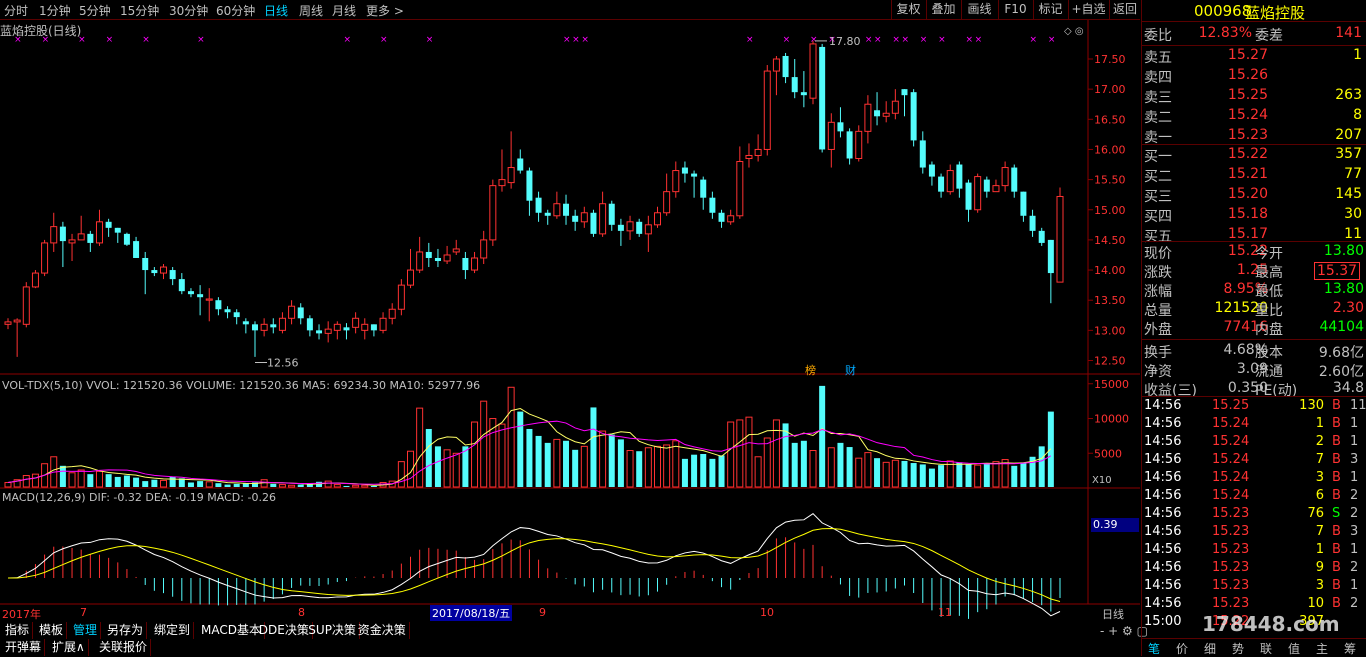  Describe the element at coordinates (1275, 13) in the screenshot. I see `stock-name: 蓝焰控股` at that location.